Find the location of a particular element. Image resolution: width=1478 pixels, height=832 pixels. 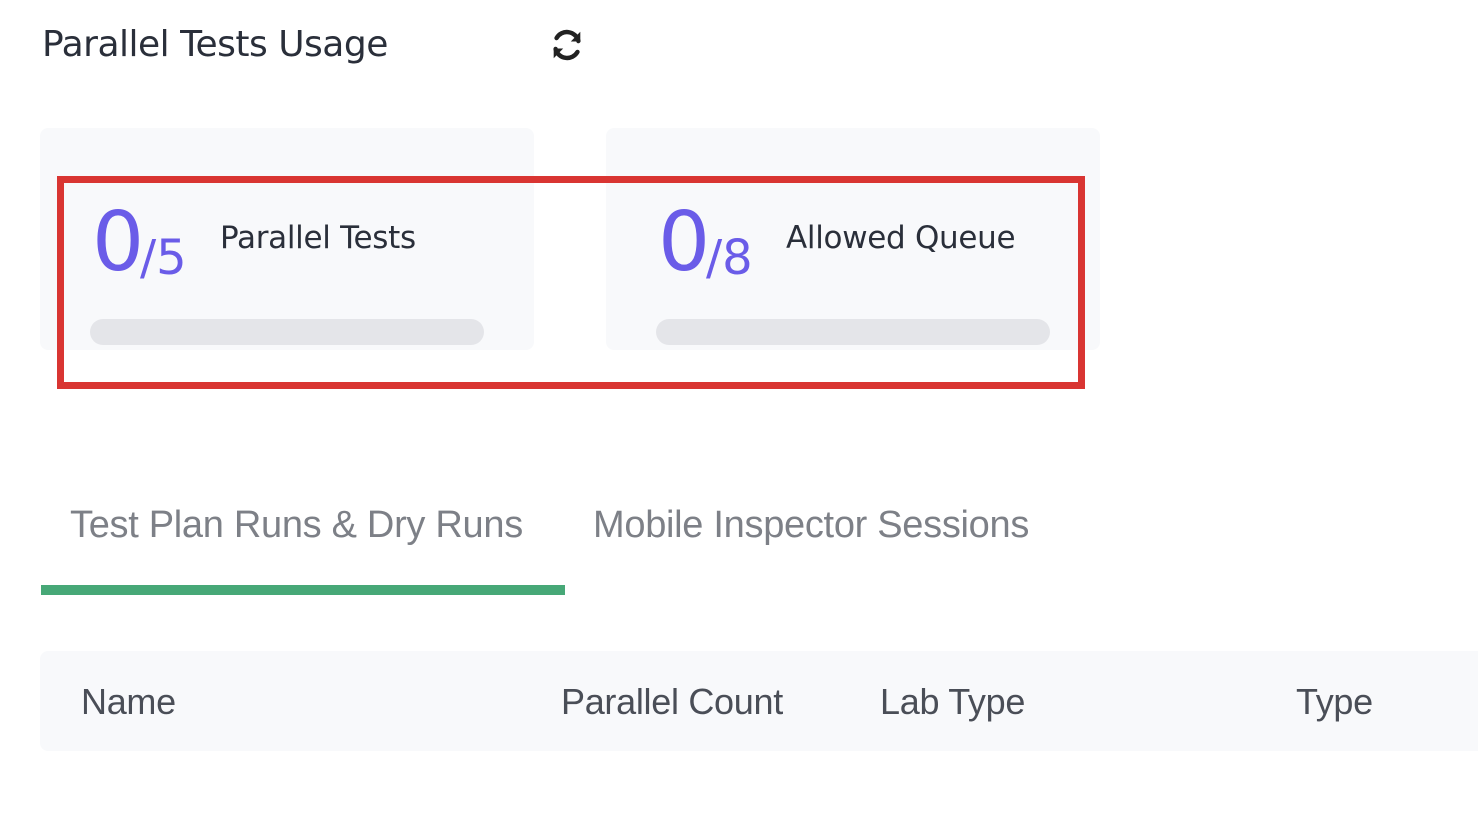

tab-mobile-inspector-sessions: Mobile Inspector Sessions is located at coordinates (811, 525).